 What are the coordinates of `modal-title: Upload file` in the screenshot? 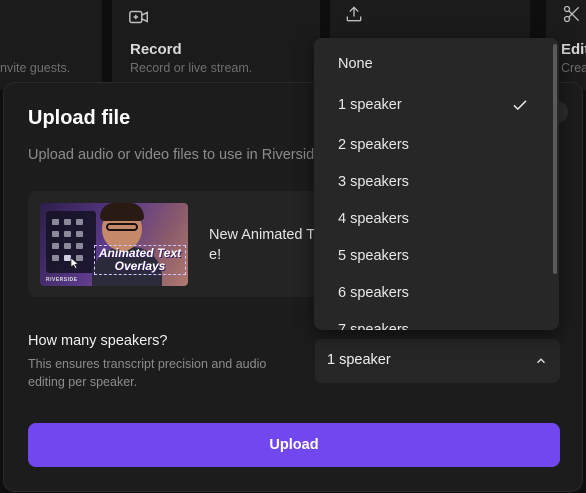 It's located at (79, 118).